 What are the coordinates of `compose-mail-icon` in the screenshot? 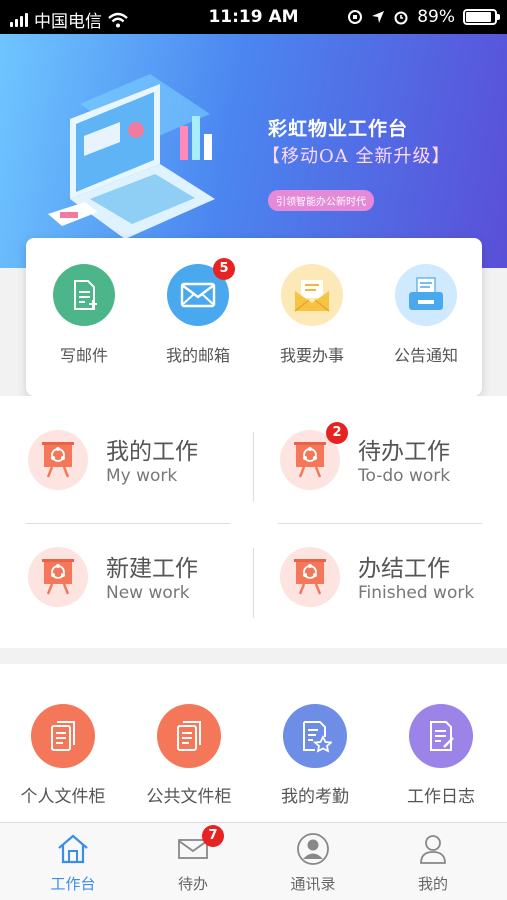 It's located at (84, 295).